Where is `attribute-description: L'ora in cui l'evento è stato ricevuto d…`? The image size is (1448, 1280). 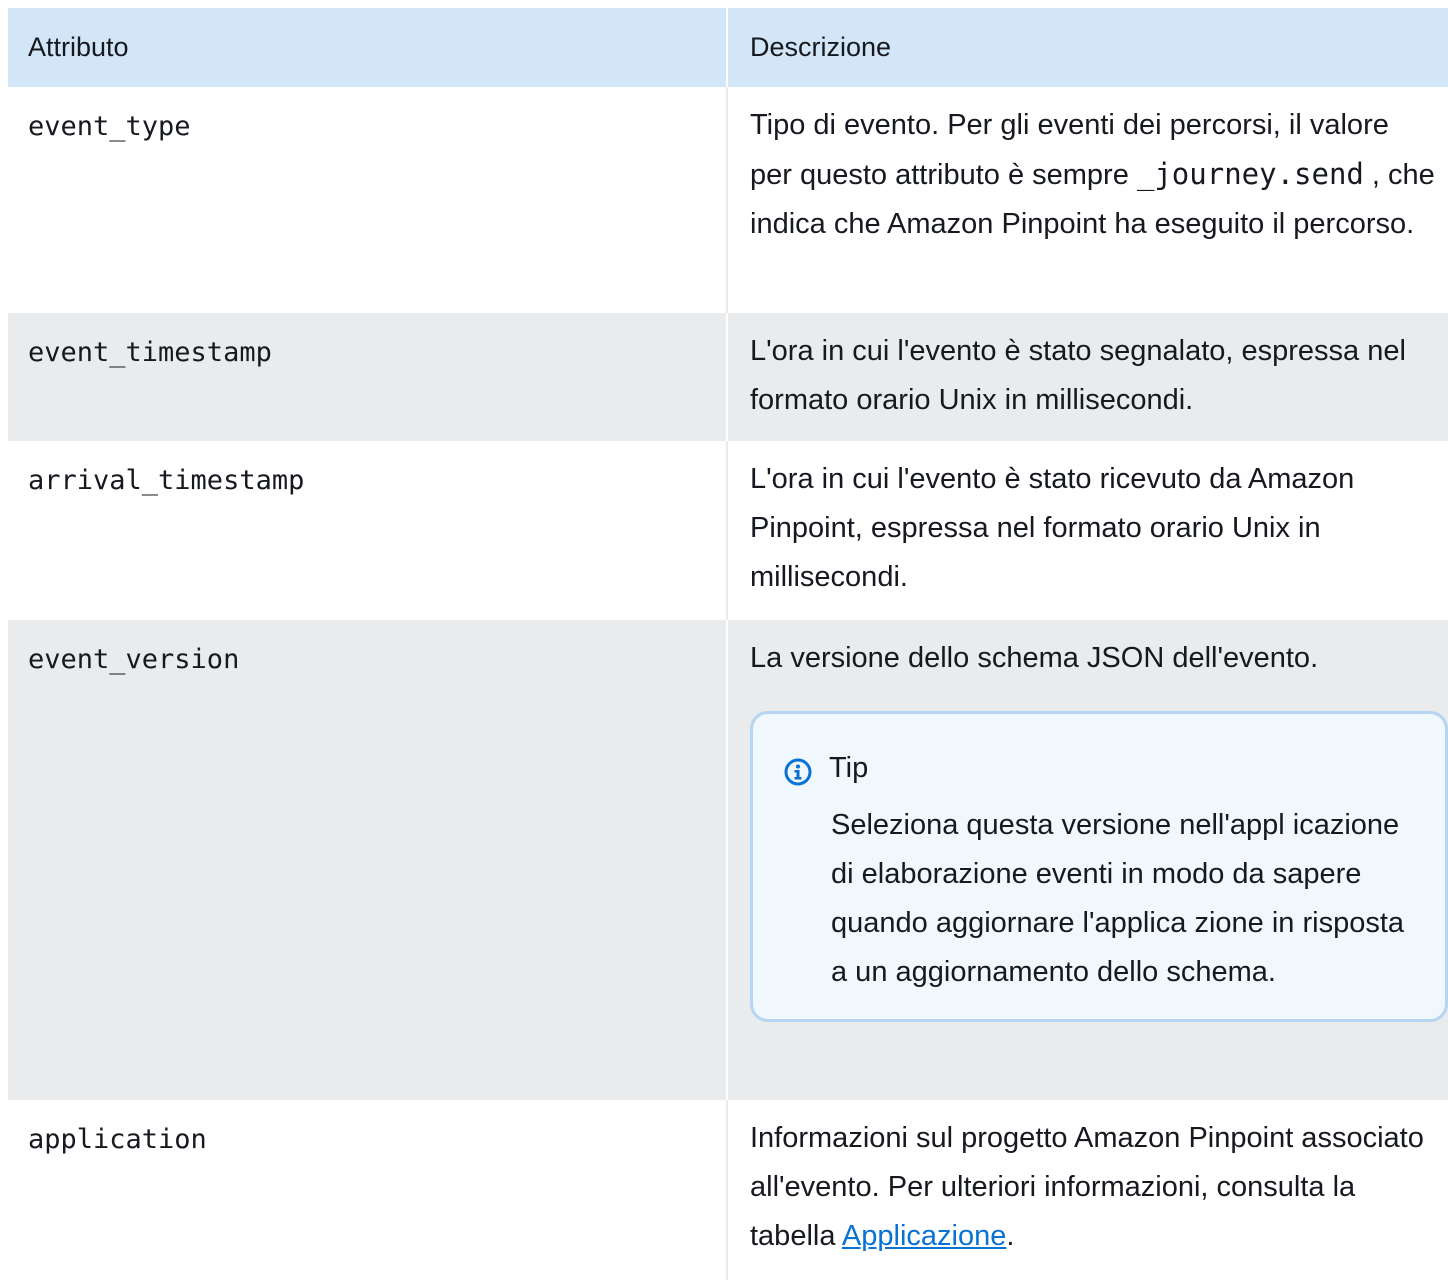
attribute-description: L'ora in cui l'evento è stato ricevuto d… is located at coordinates (1087, 530).